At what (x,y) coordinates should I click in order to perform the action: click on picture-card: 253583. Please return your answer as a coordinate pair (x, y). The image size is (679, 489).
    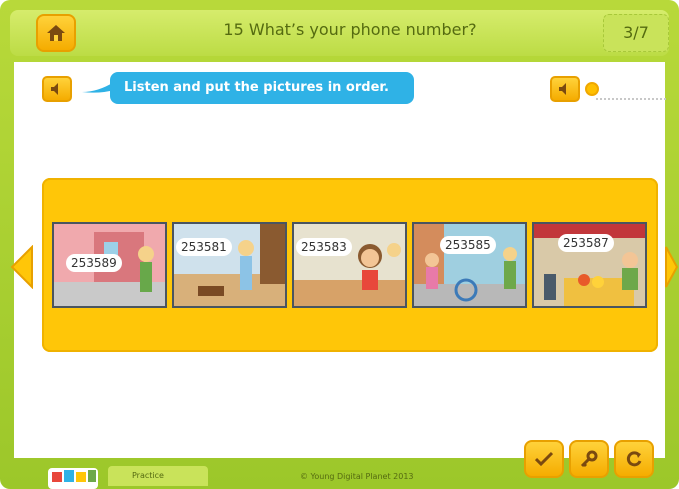
    Looking at the image, I should click on (349, 265).